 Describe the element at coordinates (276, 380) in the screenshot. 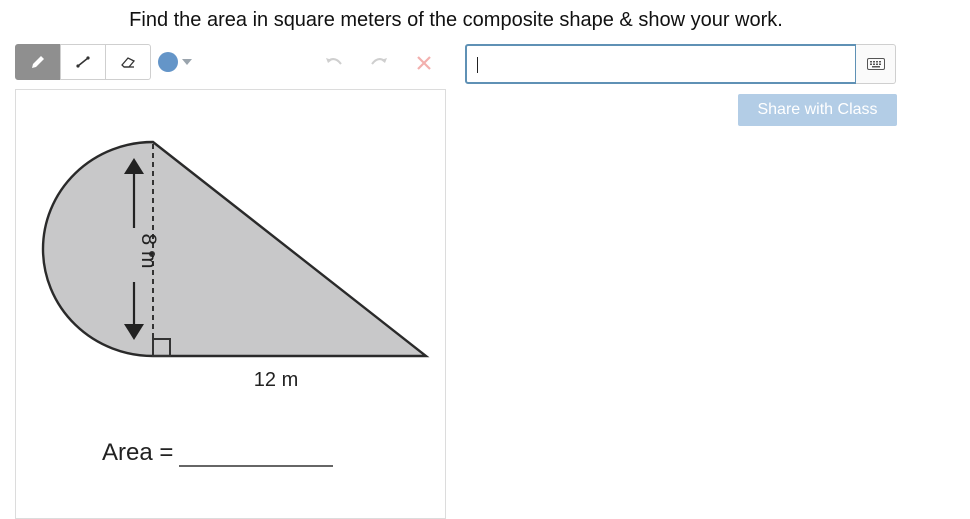

I see `base-label: 12 m` at that location.